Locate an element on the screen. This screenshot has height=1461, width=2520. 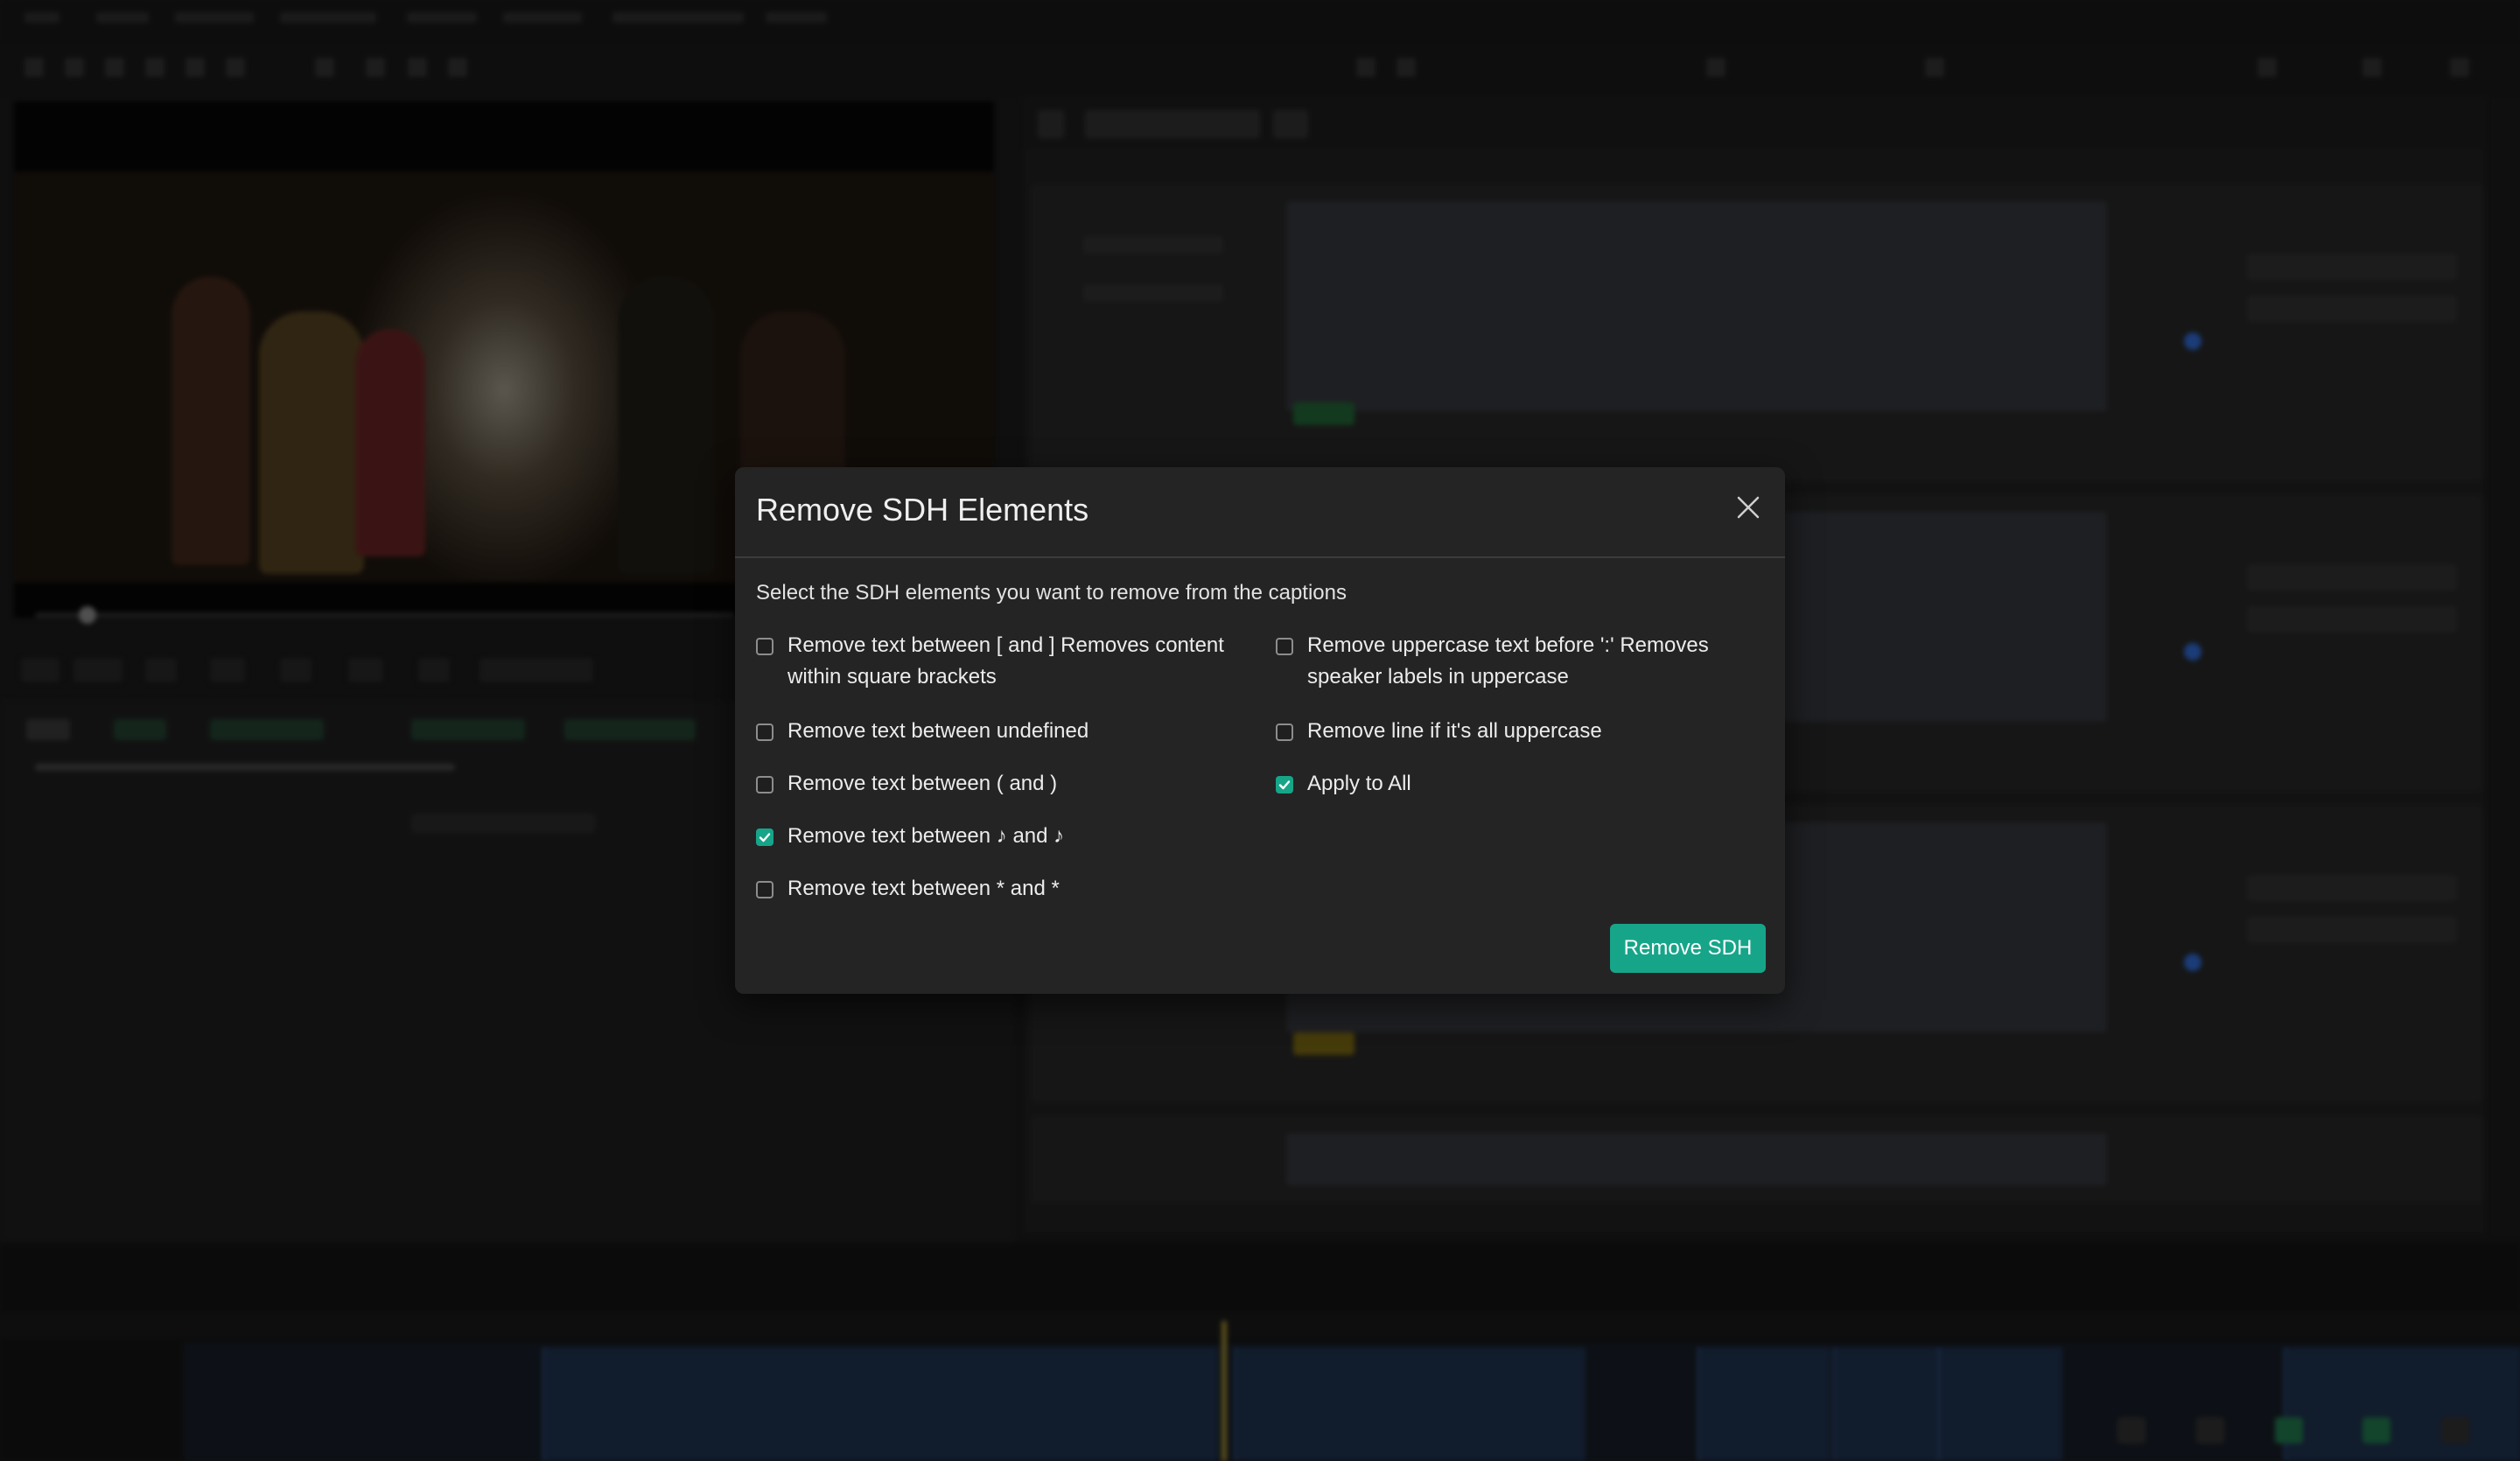
option-apply-to-all: Apply to All is located at coordinates (1521, 786).